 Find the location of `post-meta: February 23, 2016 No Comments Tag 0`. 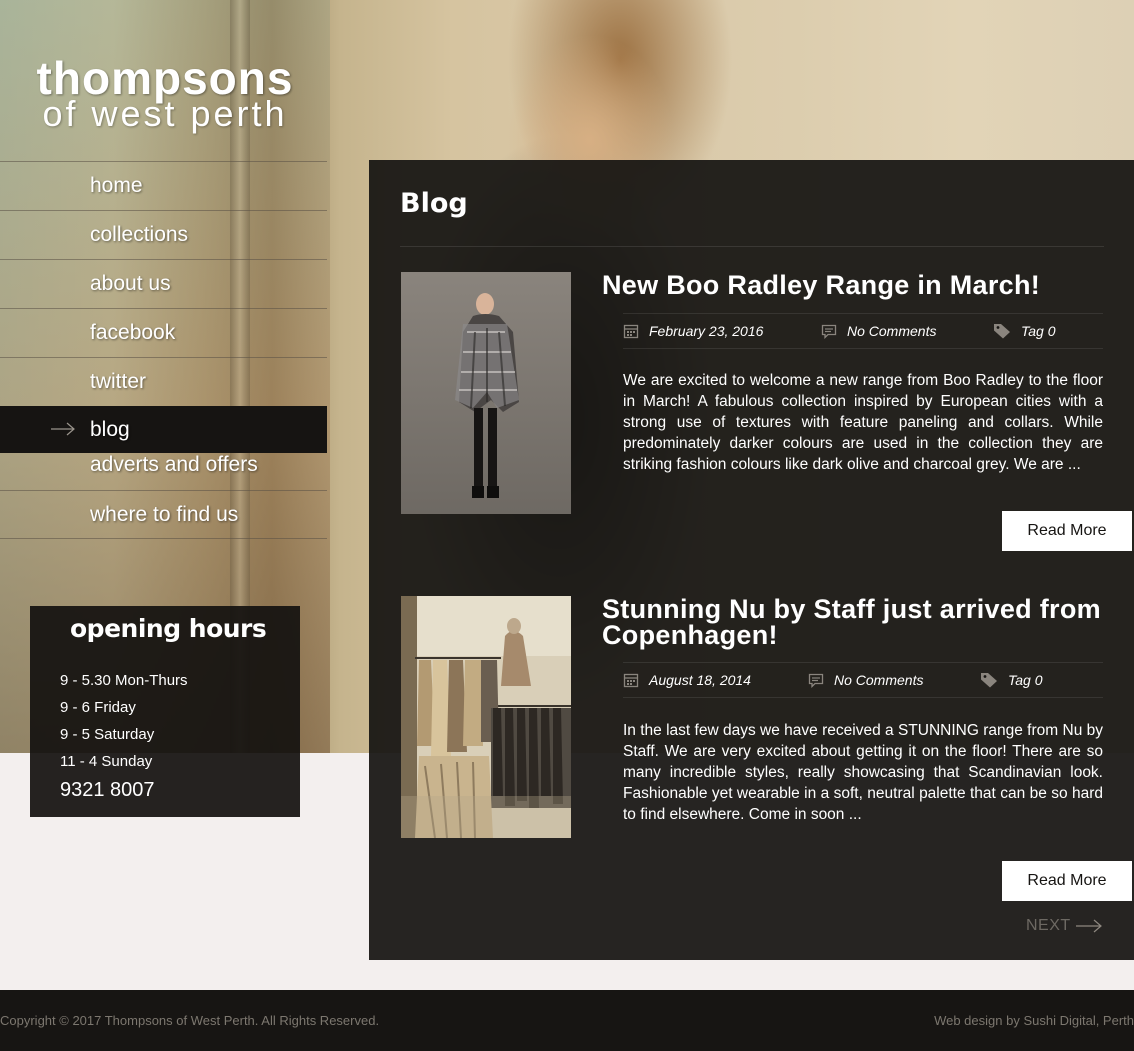

post-meta: February 23, 2016 No Comments Tag 0 is located at coordinates (863, 331).